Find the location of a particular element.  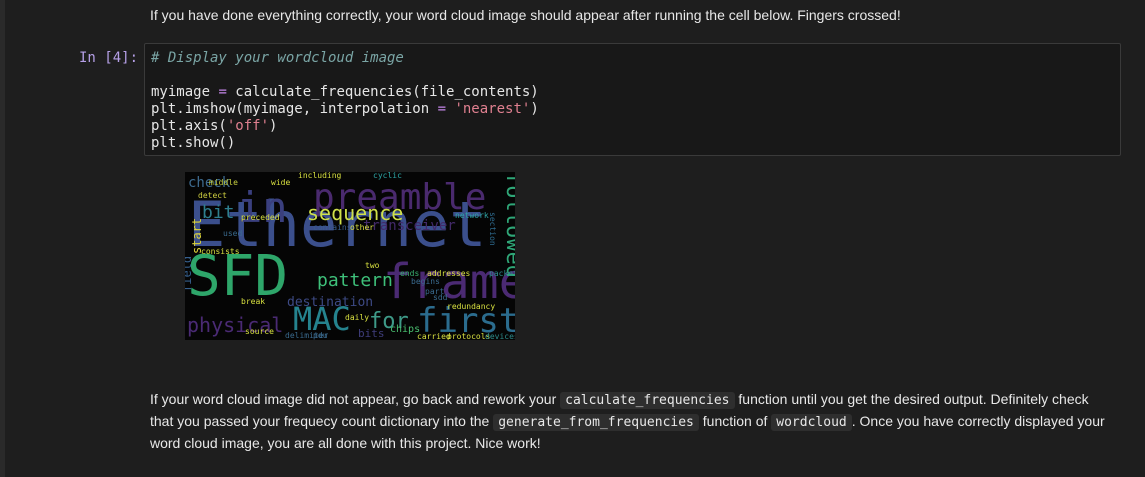

wordcloud-word: section is located at coordinates (492, 229).